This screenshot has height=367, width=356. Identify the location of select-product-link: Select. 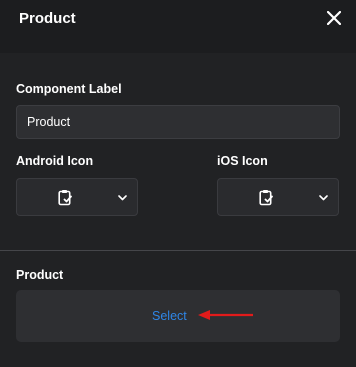
(169, 316).